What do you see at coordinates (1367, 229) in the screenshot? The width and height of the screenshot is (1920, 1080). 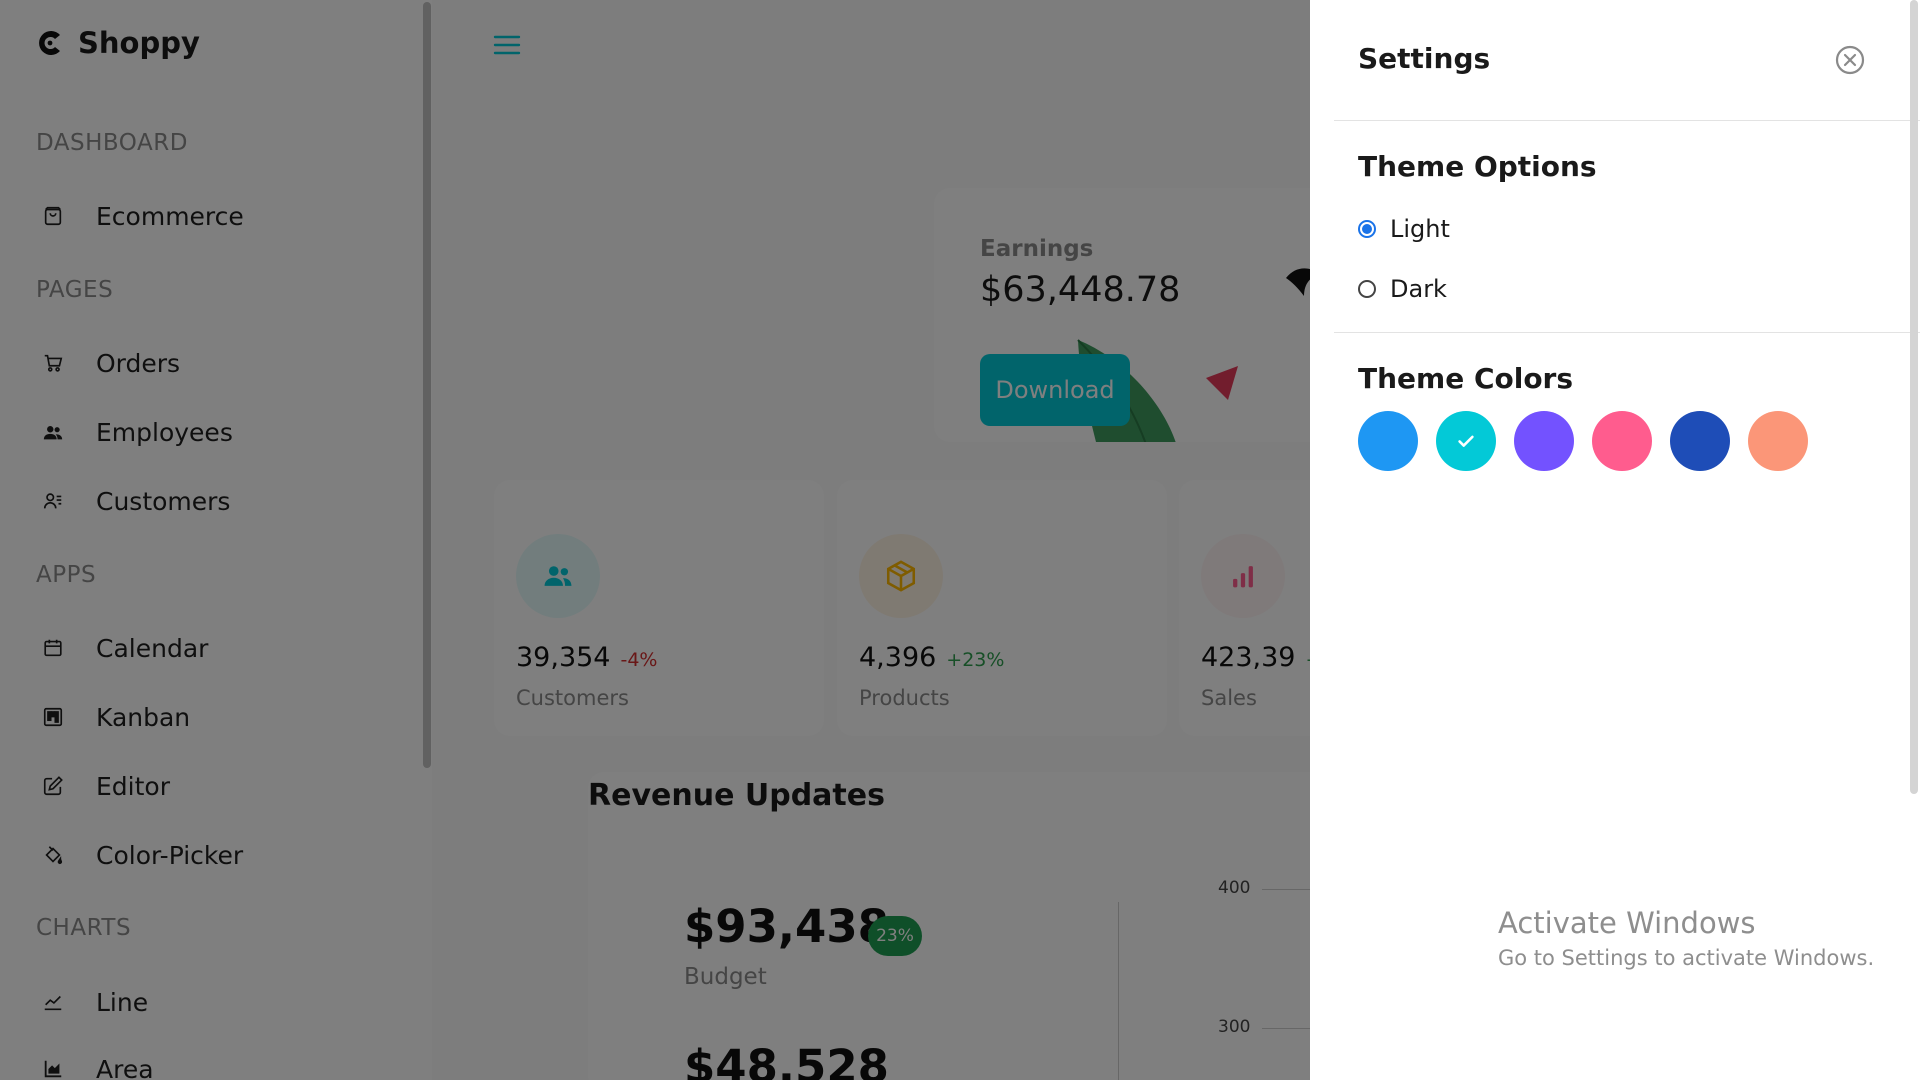 I see `radio-light` at bounding box center [1367, 229].